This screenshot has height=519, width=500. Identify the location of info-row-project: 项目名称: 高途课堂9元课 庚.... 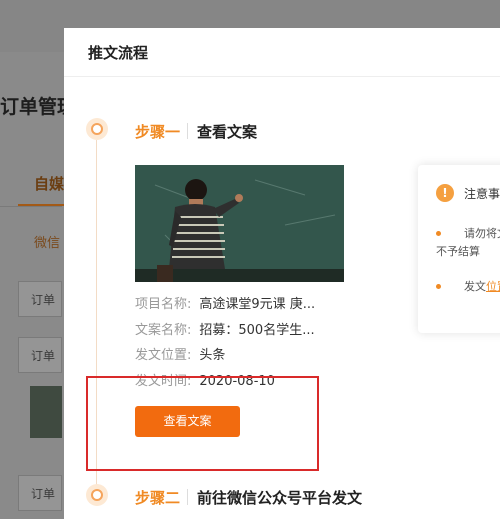
(225, 302).